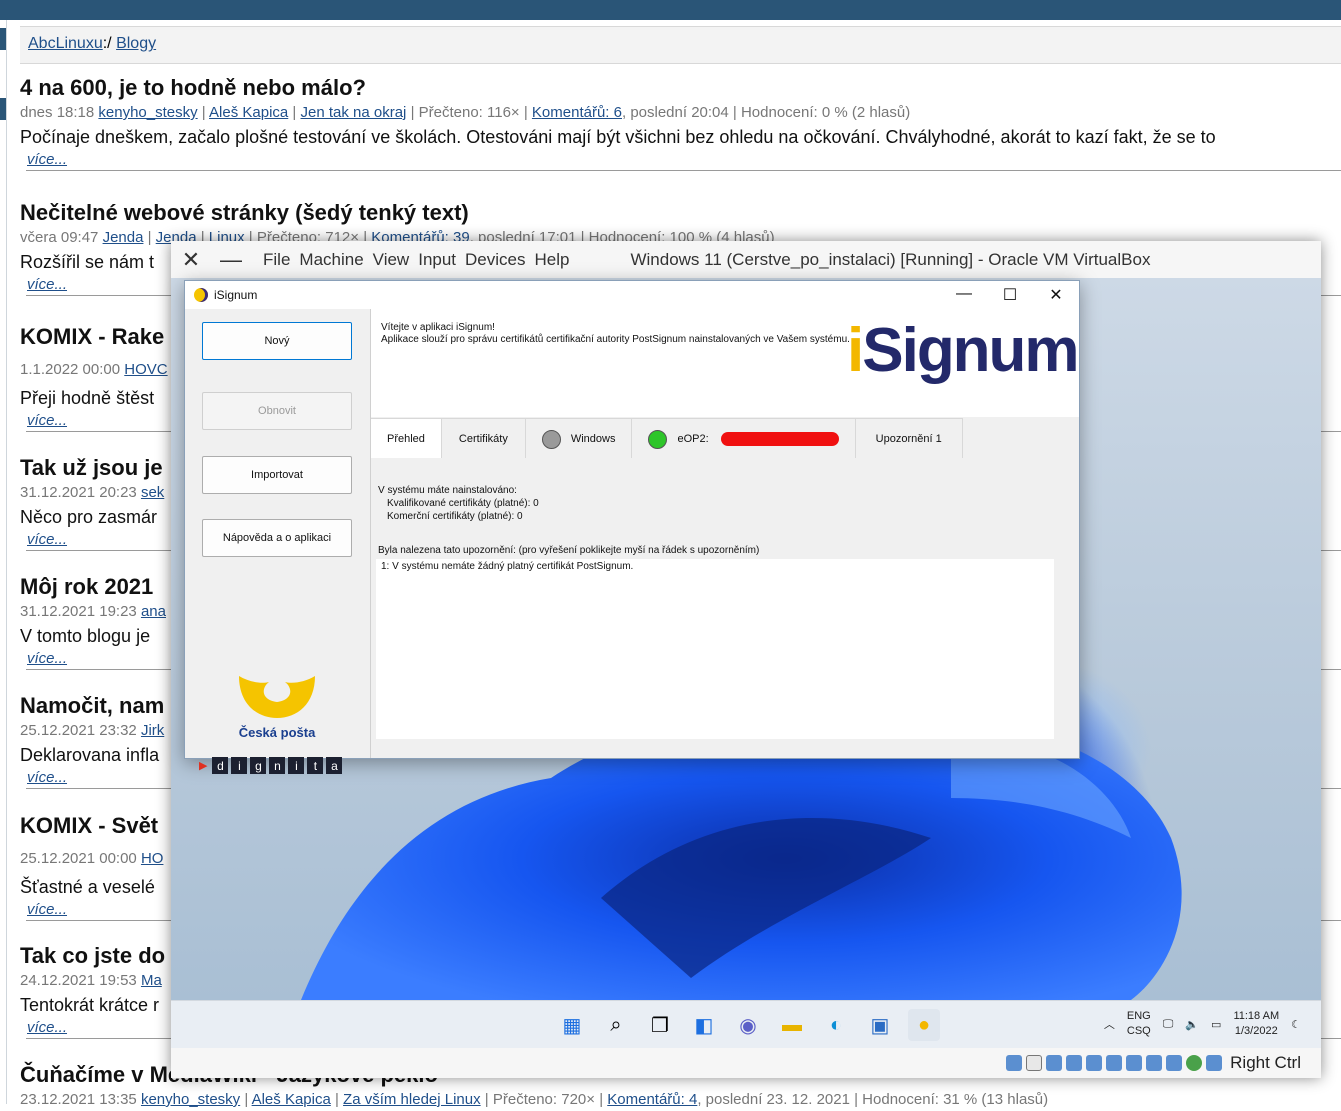 This screenshot has width=1341, height=1111. What do you see at coordinates (495, 259) in the screenshot?
I see `menu-devices: Devices` at bounding box center [495, 259].